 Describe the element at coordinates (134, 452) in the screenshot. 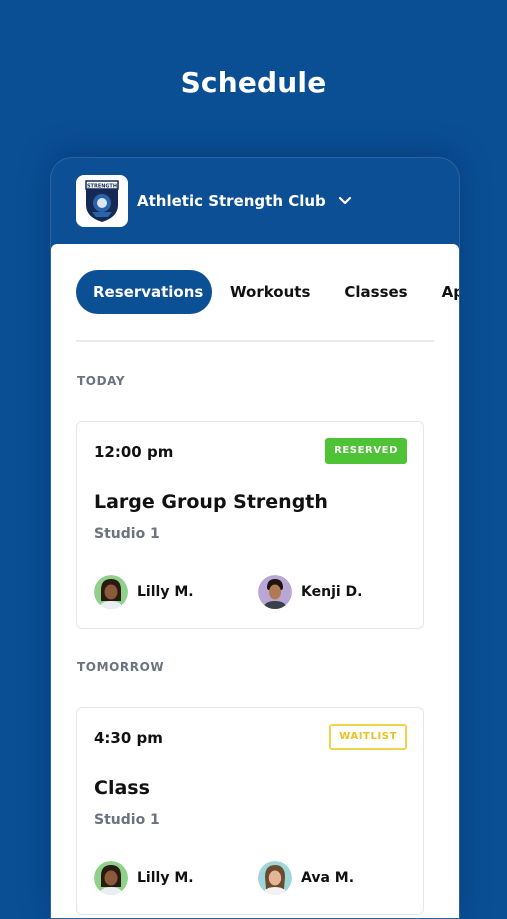

I see `reservation-time: 12:00 pm` at that location.